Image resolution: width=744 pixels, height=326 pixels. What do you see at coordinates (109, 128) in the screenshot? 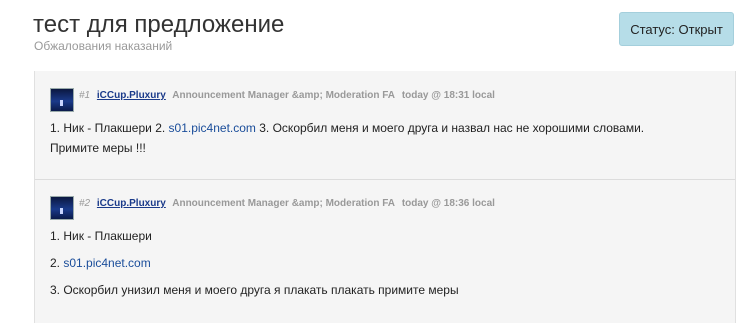
I see `post-text: 1. Ник - Плакшери 2.` at bounding box center [109, 128].